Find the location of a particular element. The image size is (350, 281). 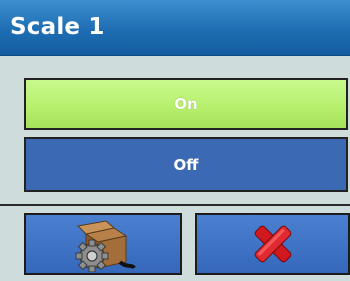

setup-button is located at coordinates (103, 244).